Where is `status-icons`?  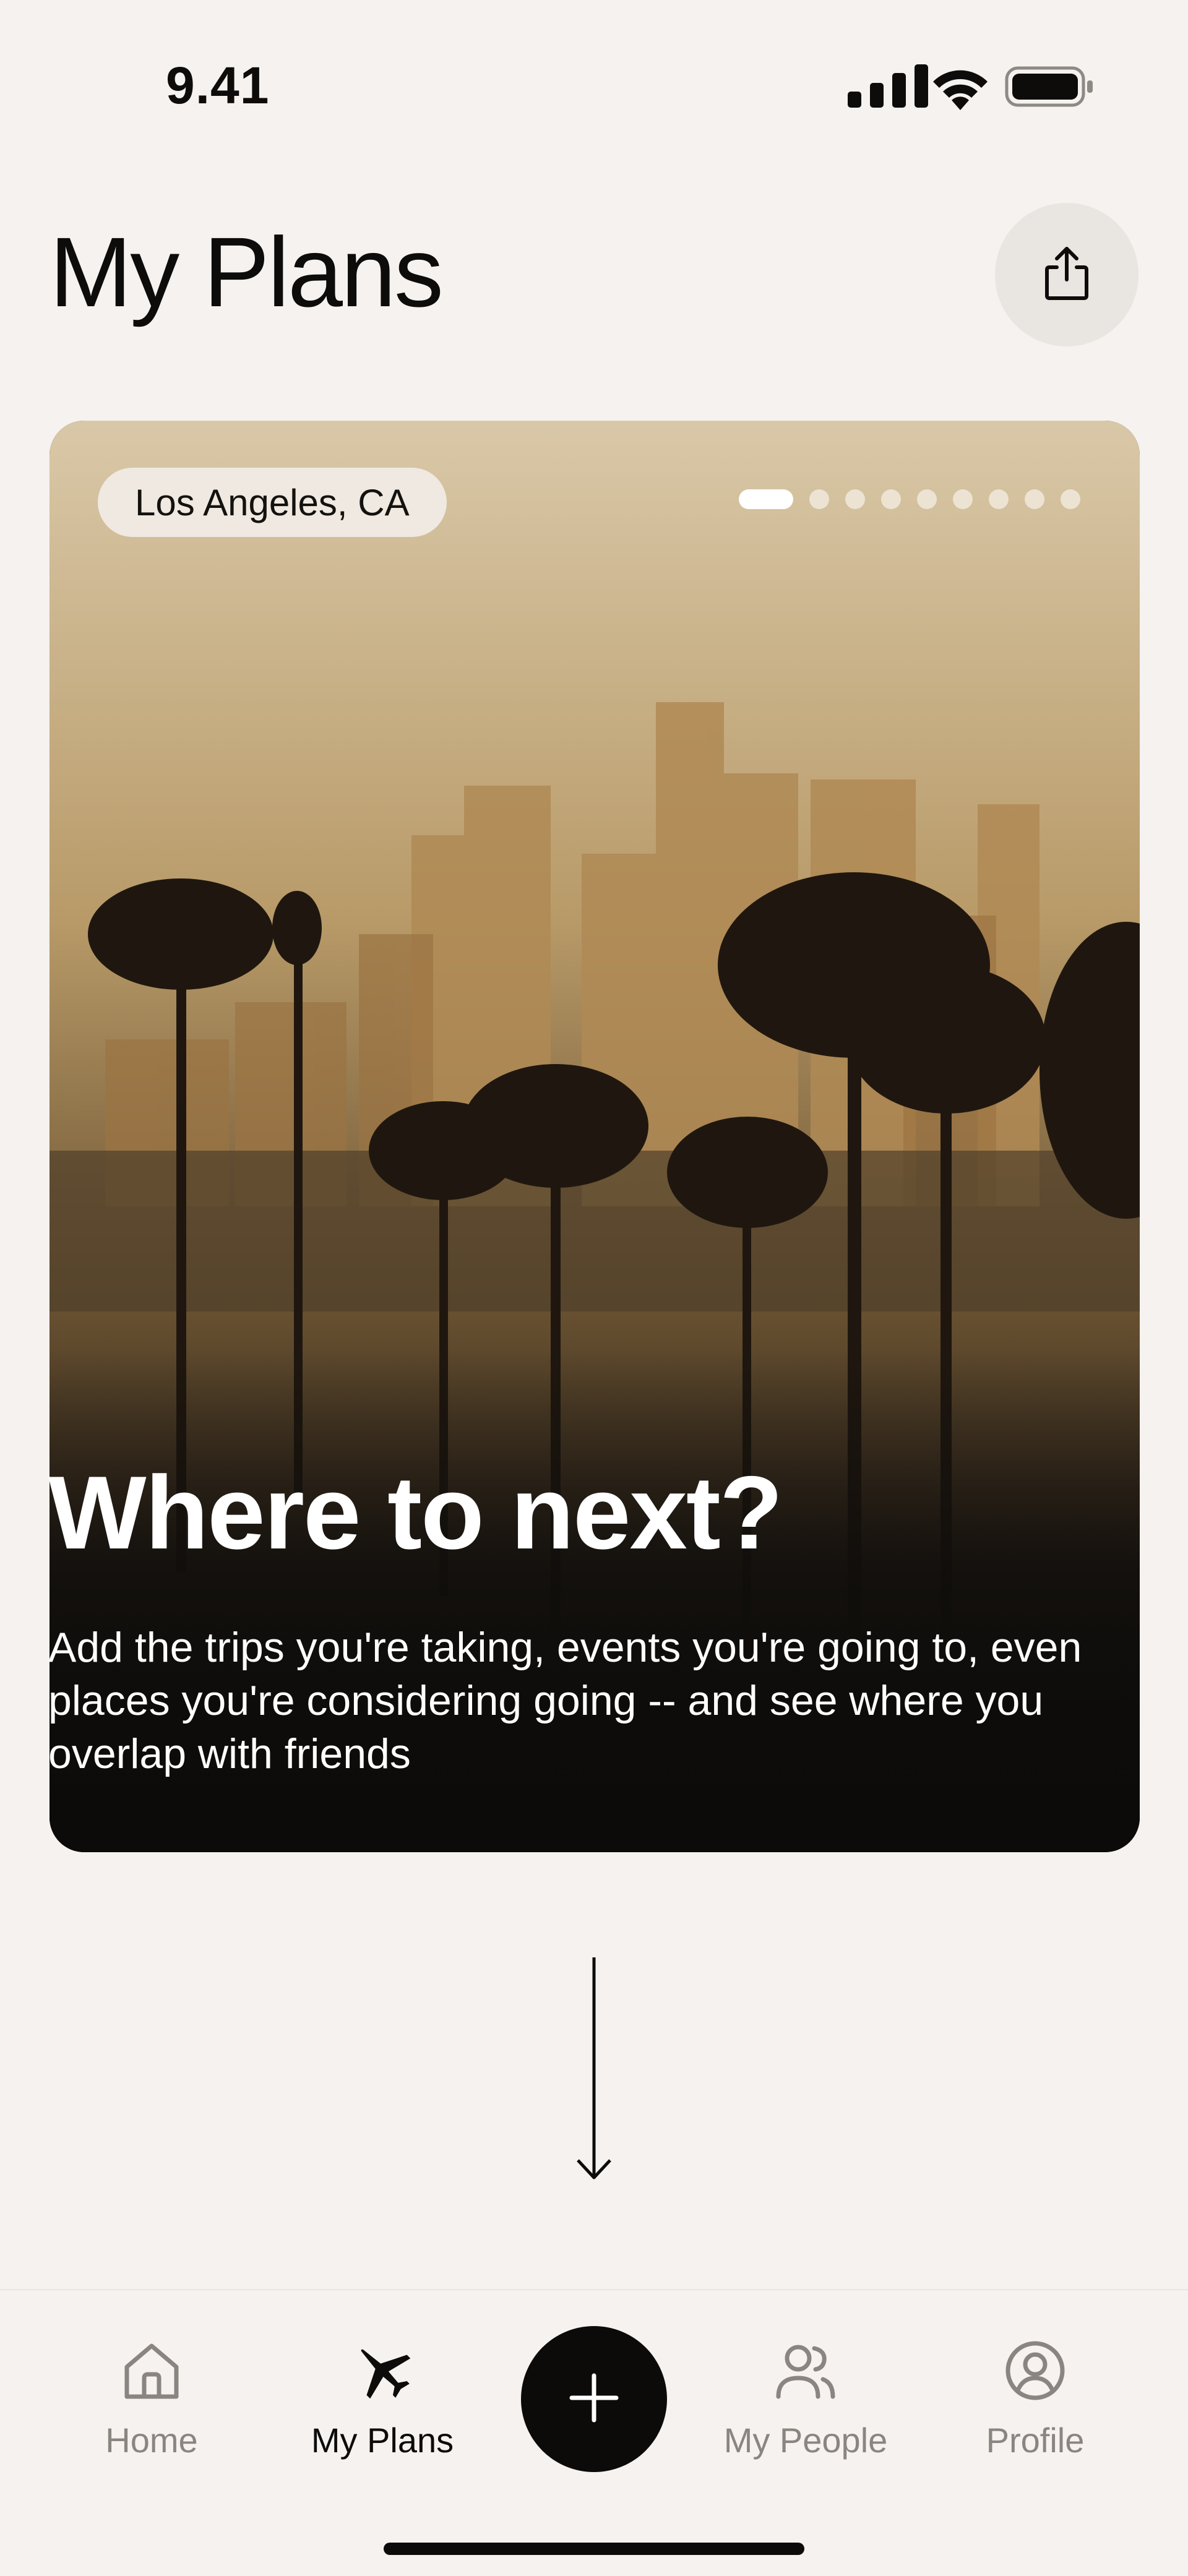 status-icons is located at coordinates (972, 87).